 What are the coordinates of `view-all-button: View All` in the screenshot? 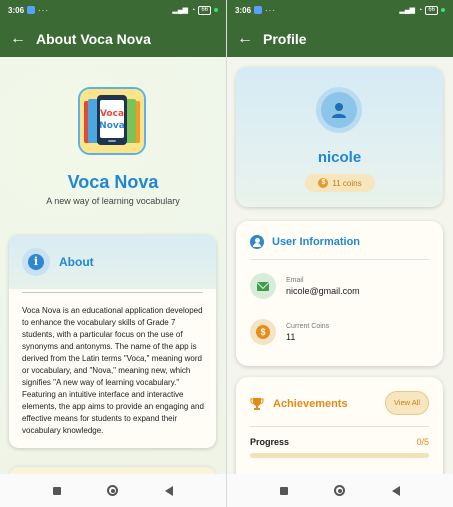 It's located at (407, 403).